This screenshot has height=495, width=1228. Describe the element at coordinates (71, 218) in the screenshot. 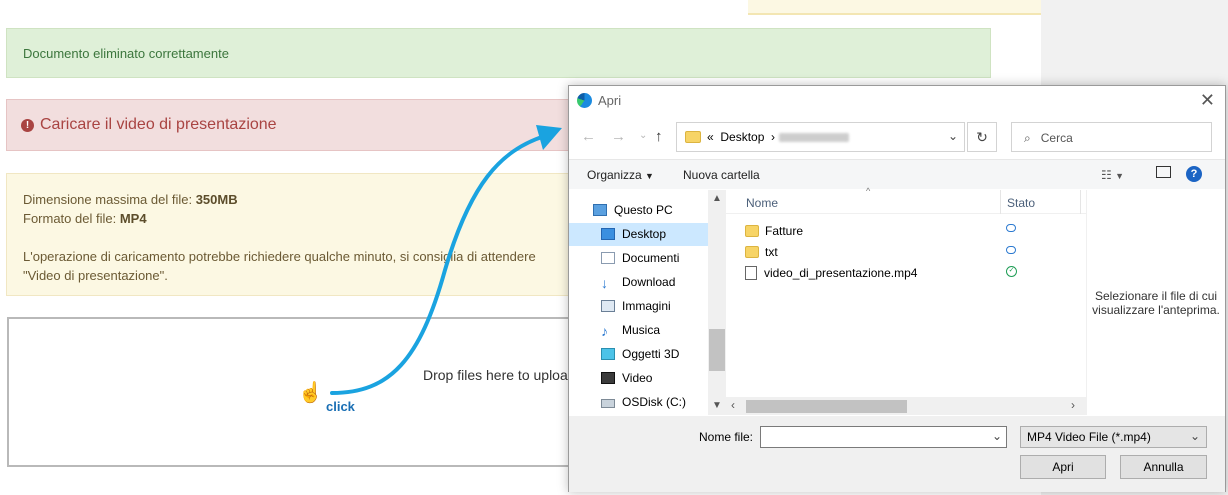

I see `format-label: Formato del file:` at that location.